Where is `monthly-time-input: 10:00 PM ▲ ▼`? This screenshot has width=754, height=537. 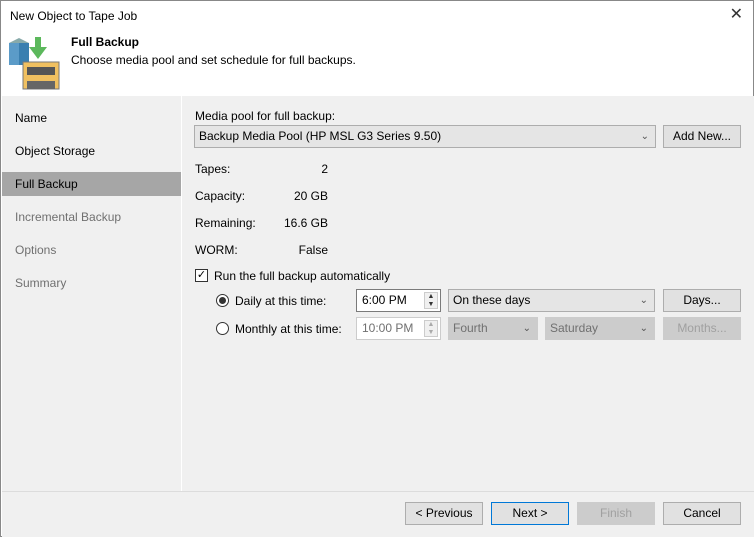
monthly-time-input: 10:00 PM ▲ ▼ is located at coordinates (398, 328).